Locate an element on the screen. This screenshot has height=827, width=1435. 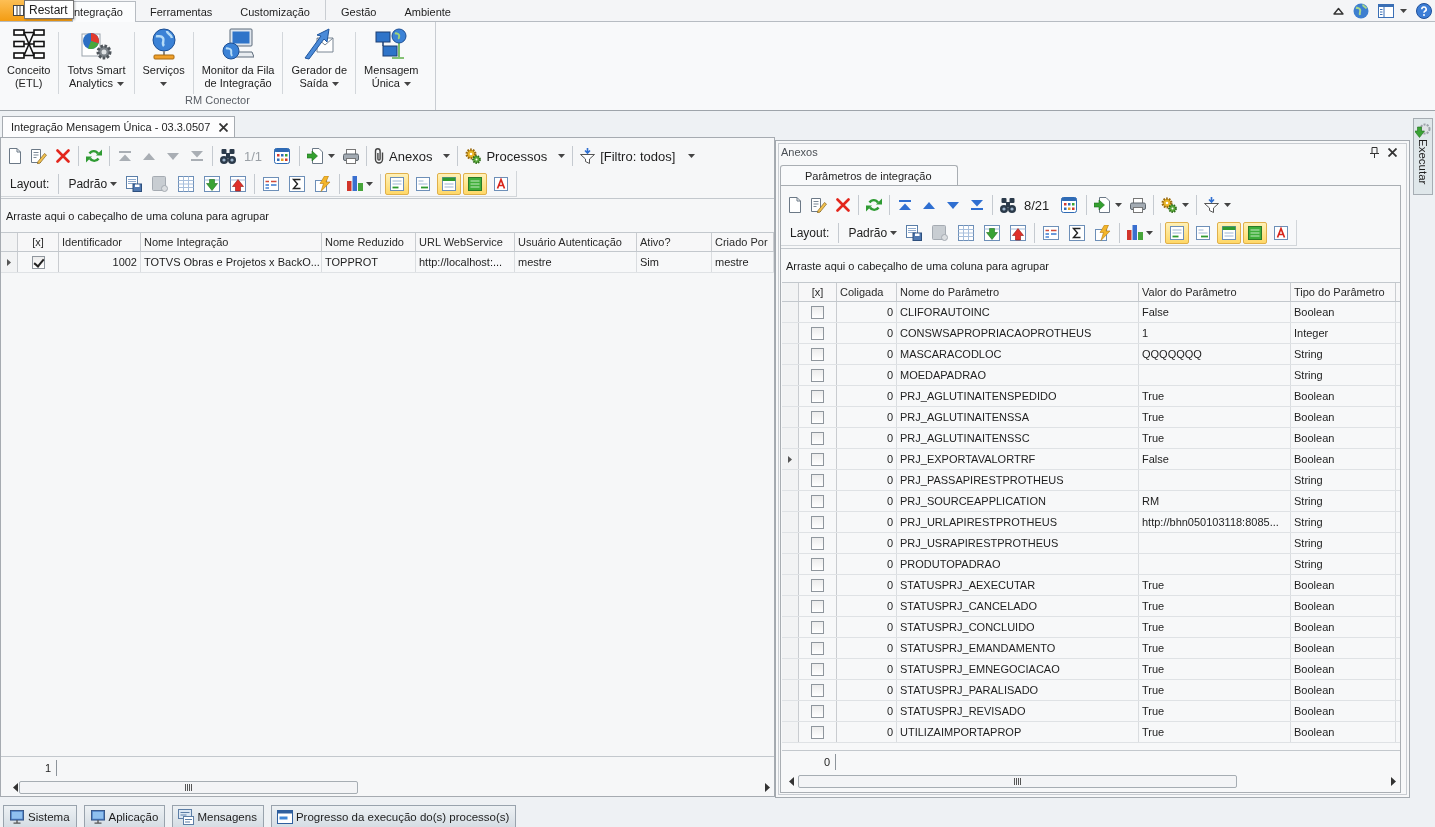
ribbon-button: Conceito (ETL) is located at coordinates (29, 59).